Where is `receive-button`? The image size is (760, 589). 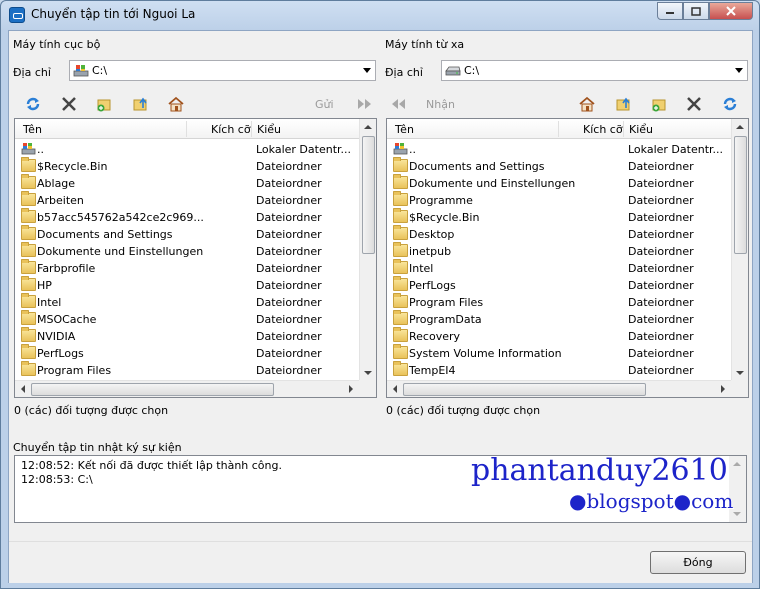 receive-button is located at coordinates (398, 104).